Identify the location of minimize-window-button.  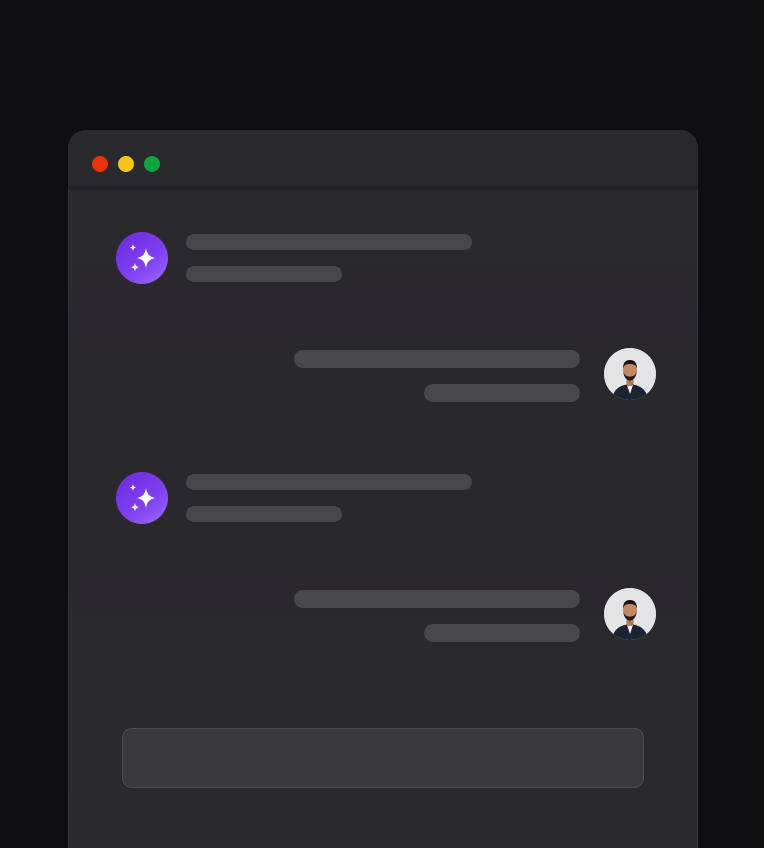
(126, 164).